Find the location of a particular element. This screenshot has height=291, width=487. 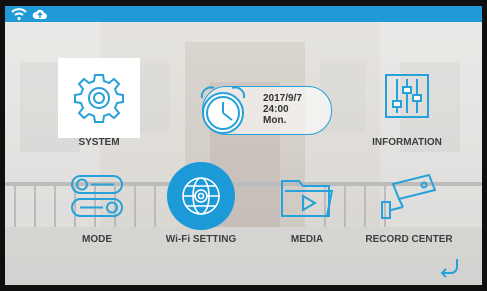

mode-text: MODE is located at coordinates (97, 239).